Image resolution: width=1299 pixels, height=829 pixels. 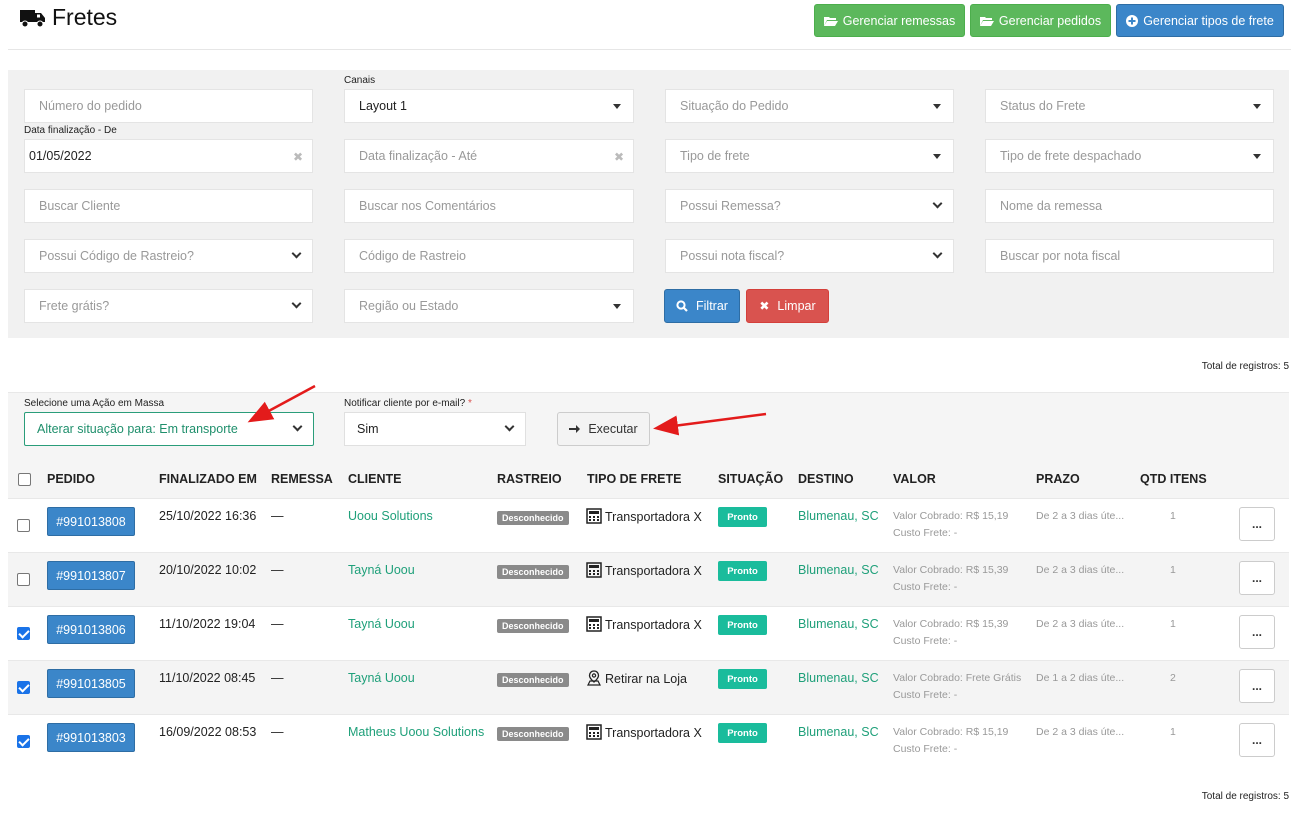 I want to click on search-invoice-placeholder: Buscar por nota fiscal, so click(x=1060, y=256).